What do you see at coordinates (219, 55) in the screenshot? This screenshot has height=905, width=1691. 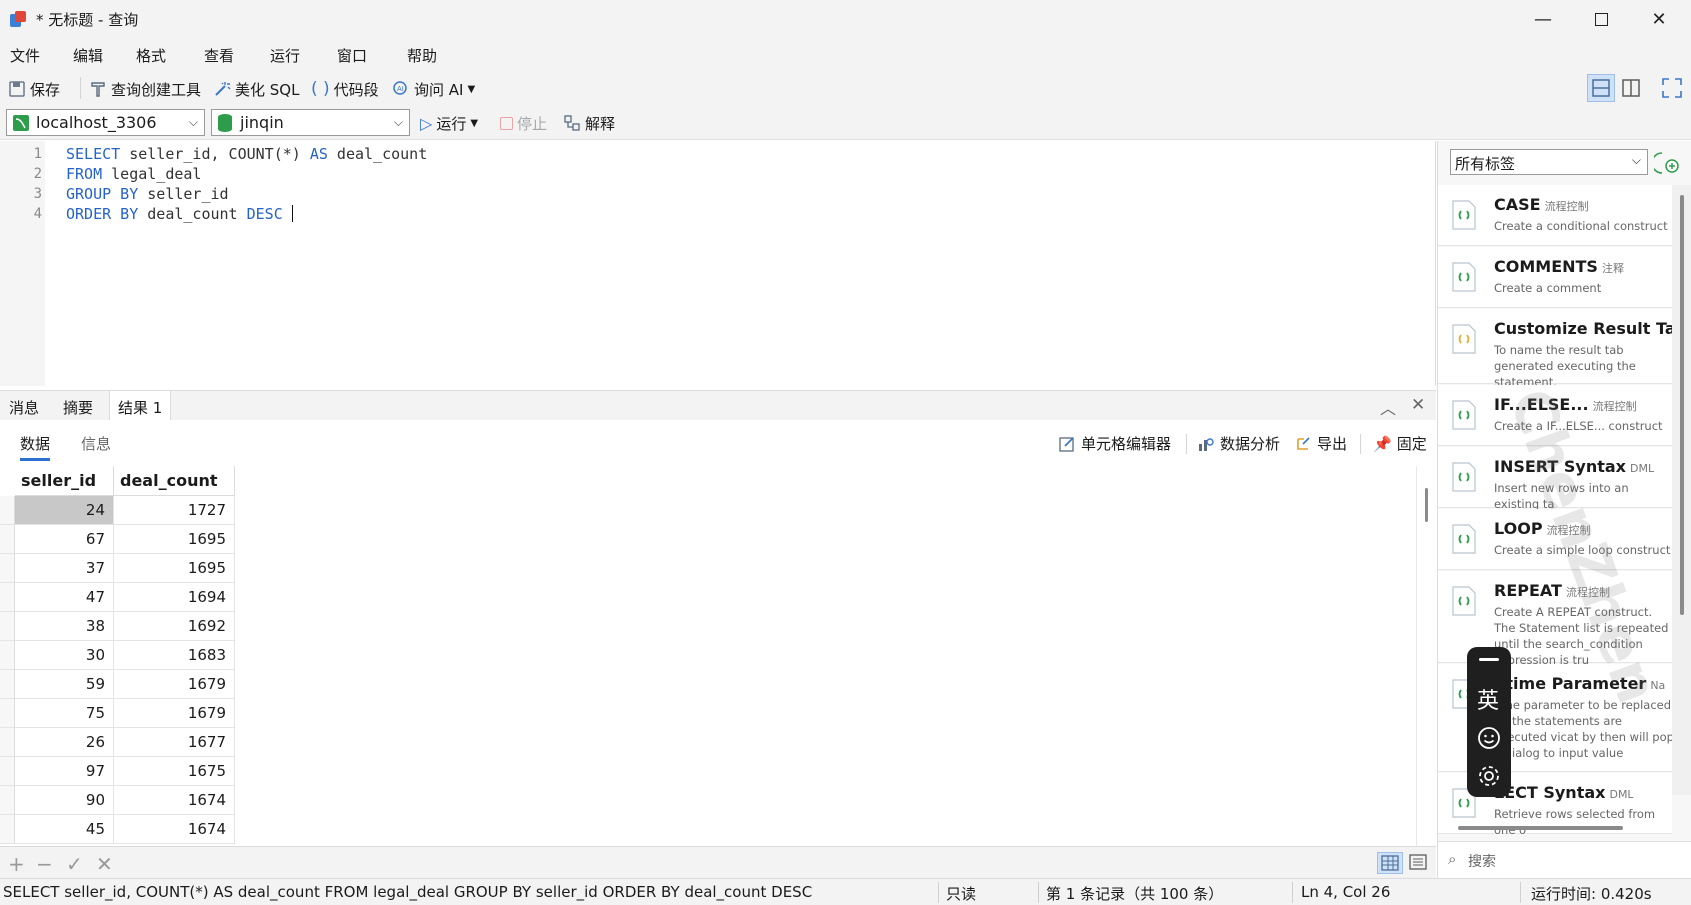 I see `menu-view: 查看` at bounding box center [219, 55].